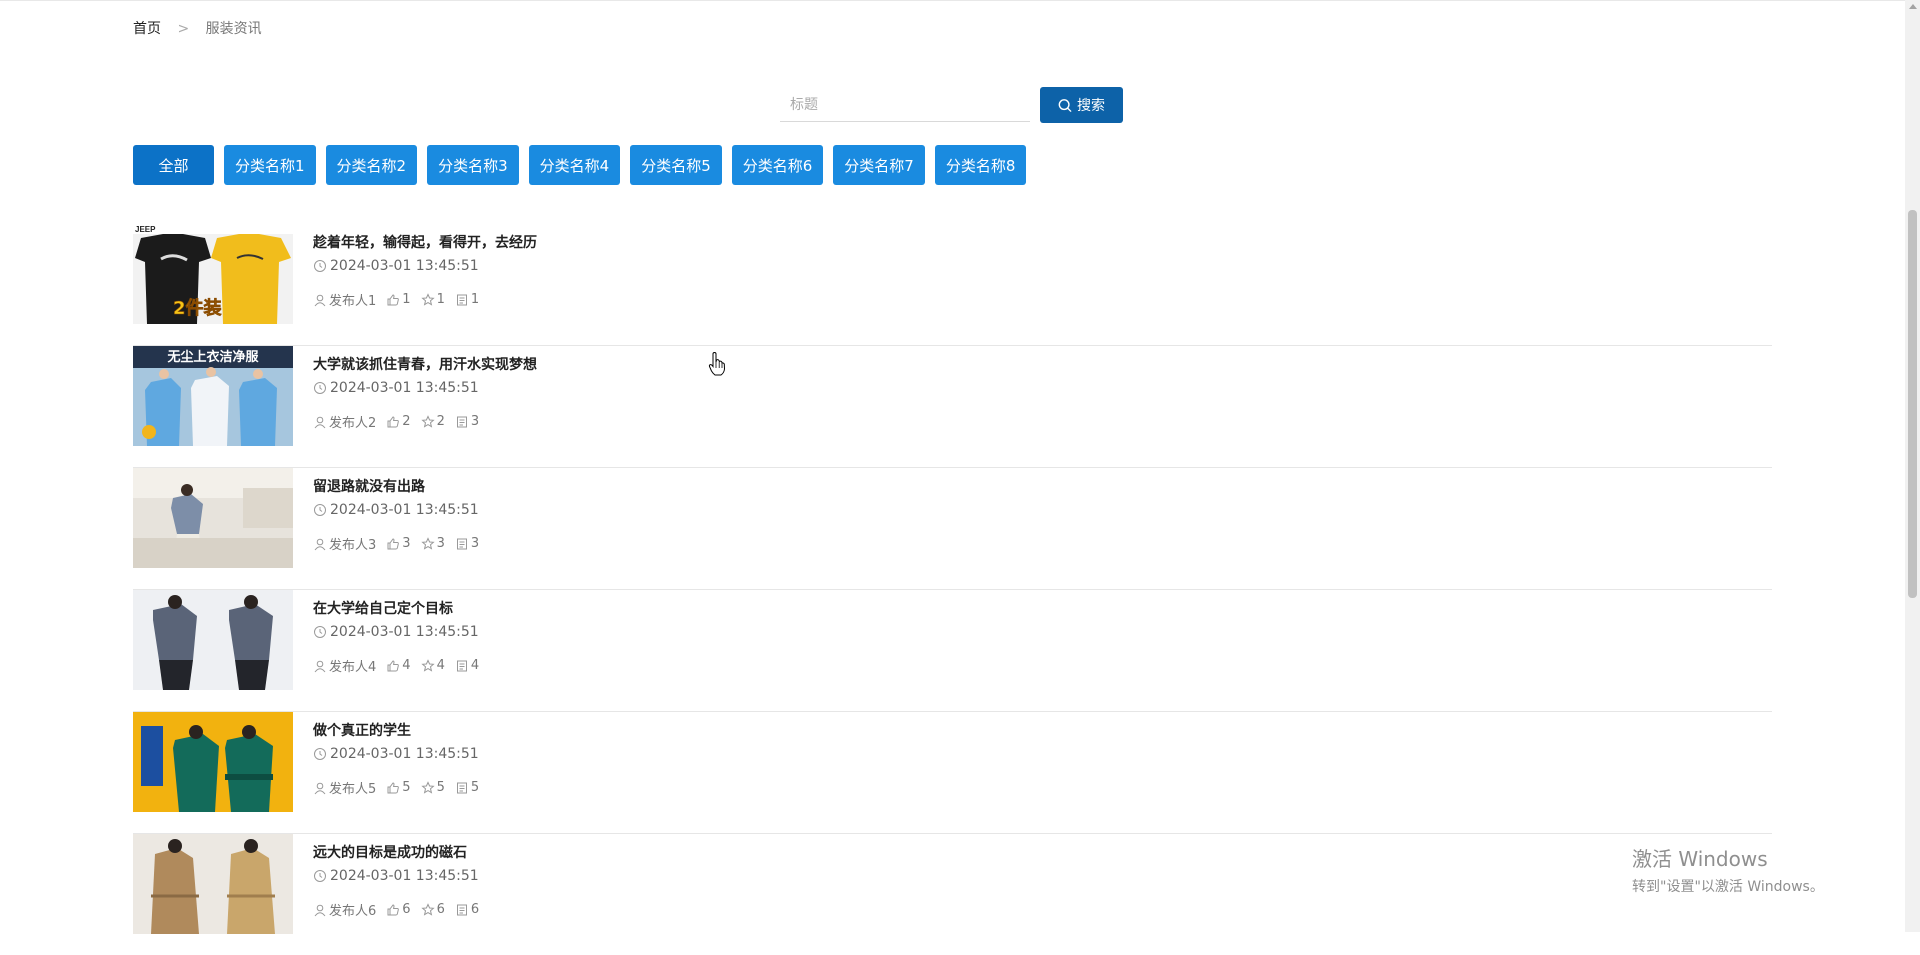 This screenshot has width=1920, height=955. Describe the element at coordinates (717, 365) in the screenshot. I see `hand-cursor-icon` at that location.